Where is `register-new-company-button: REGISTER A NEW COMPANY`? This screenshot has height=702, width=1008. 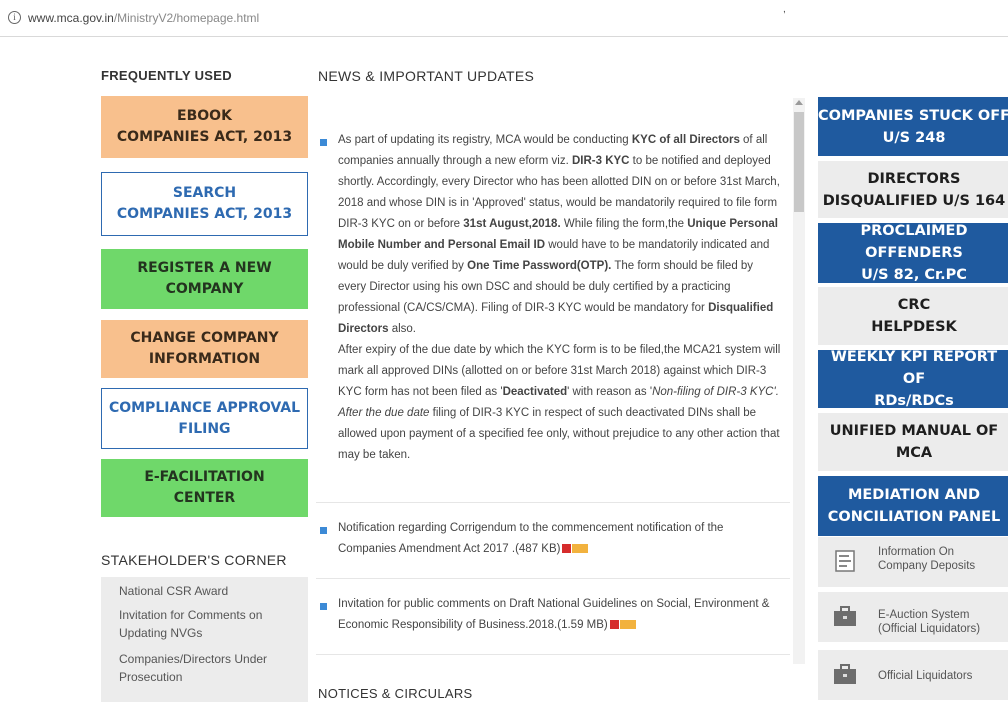 register-new-company-button: REGISTER A NEW COMPANY is located at coordinates (204, 279).